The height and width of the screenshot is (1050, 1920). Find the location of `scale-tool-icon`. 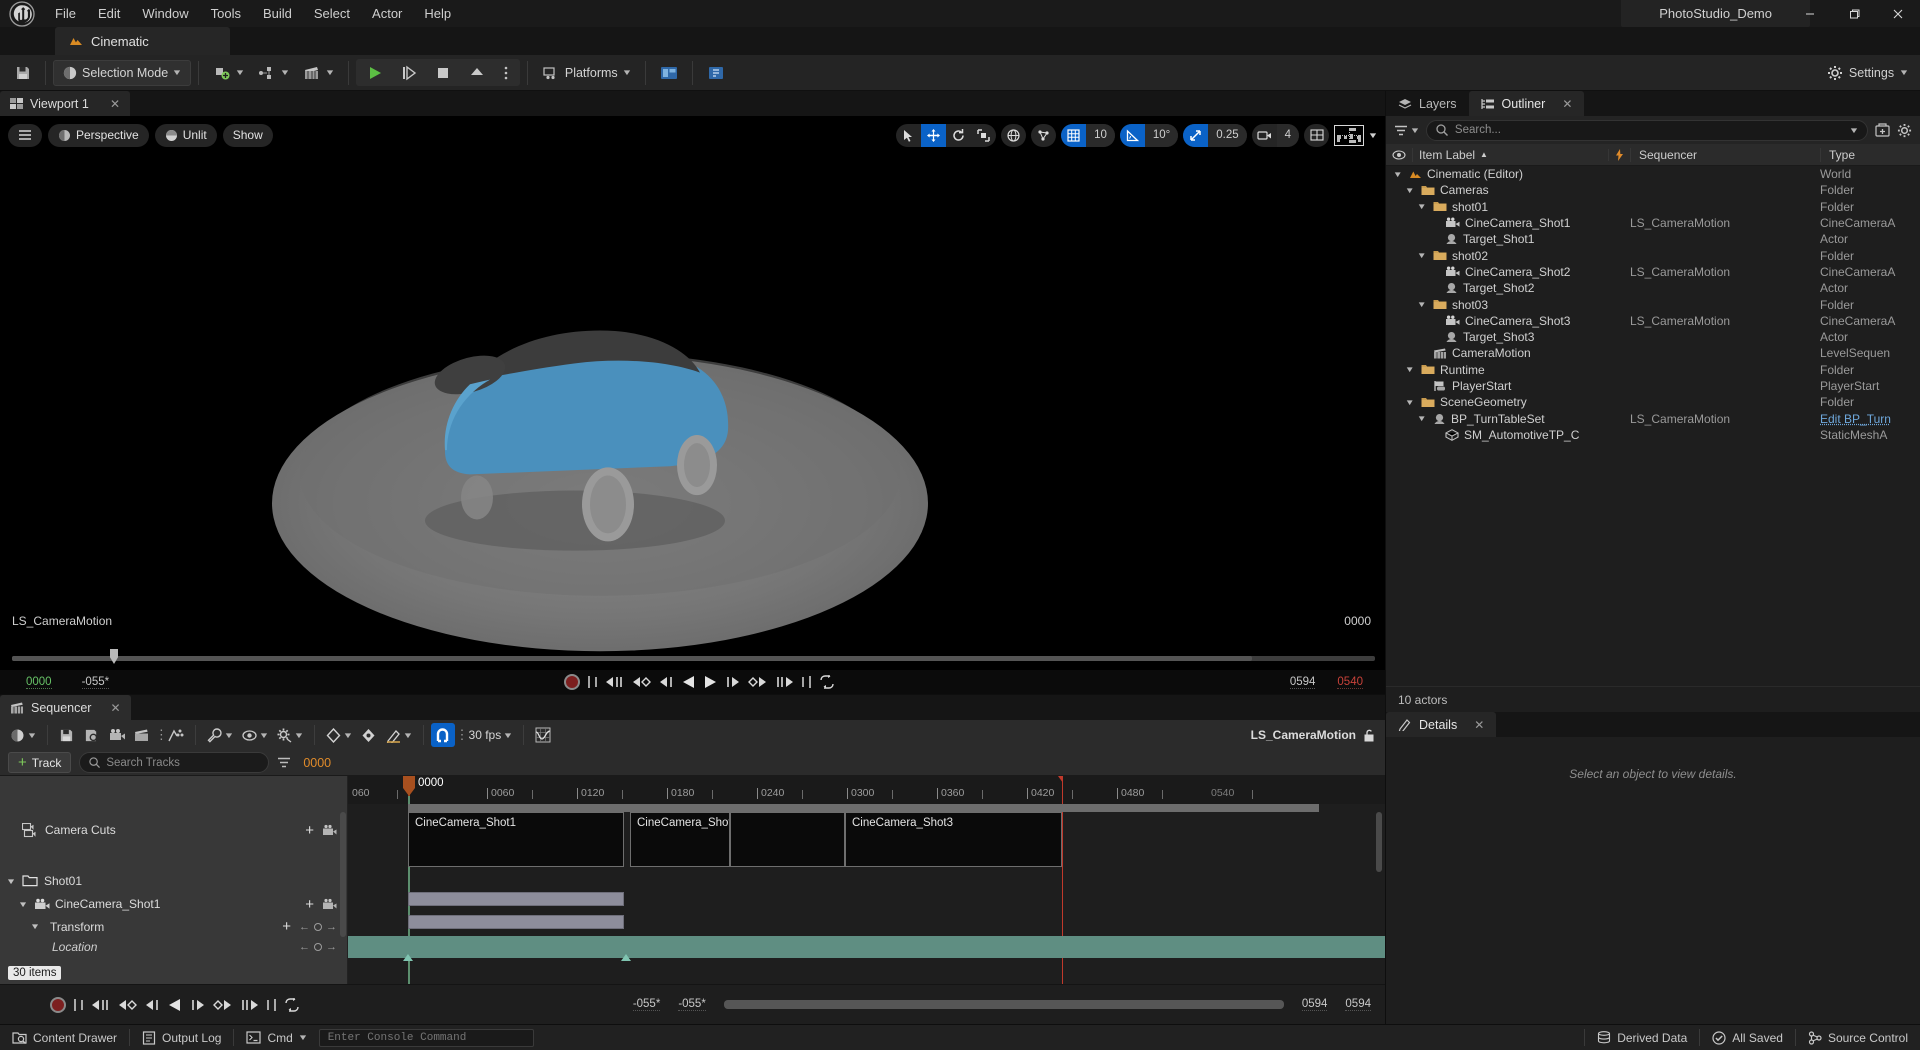

scale-tool-icon is located at coordinates (983, 135).